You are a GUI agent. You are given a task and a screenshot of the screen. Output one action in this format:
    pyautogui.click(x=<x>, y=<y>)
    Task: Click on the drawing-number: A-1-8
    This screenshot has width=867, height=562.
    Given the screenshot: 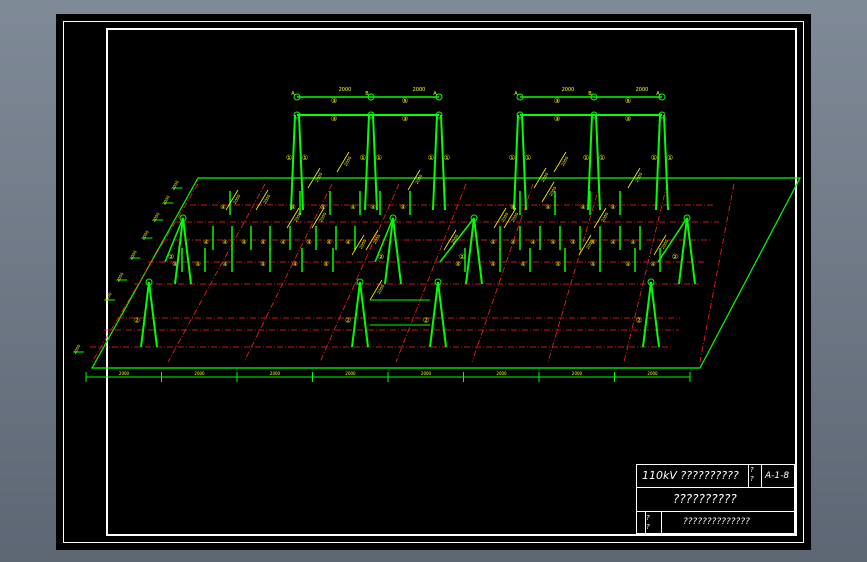 What is the action you would take?
    pyautogui.click(x=777, y=476)
    